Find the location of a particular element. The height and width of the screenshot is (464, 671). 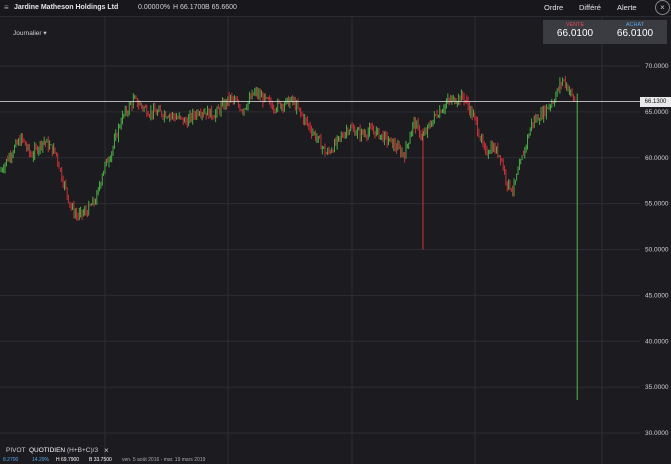

interval-selector: Journalier ▾ is located at coordinates (30, 33).